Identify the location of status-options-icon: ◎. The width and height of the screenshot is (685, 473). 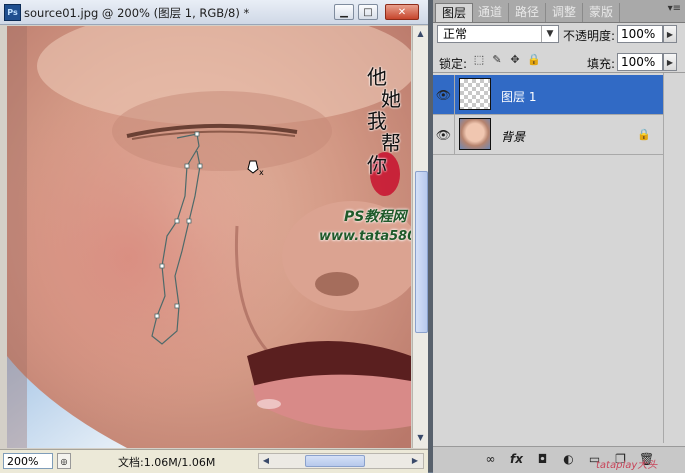
(64, 461).